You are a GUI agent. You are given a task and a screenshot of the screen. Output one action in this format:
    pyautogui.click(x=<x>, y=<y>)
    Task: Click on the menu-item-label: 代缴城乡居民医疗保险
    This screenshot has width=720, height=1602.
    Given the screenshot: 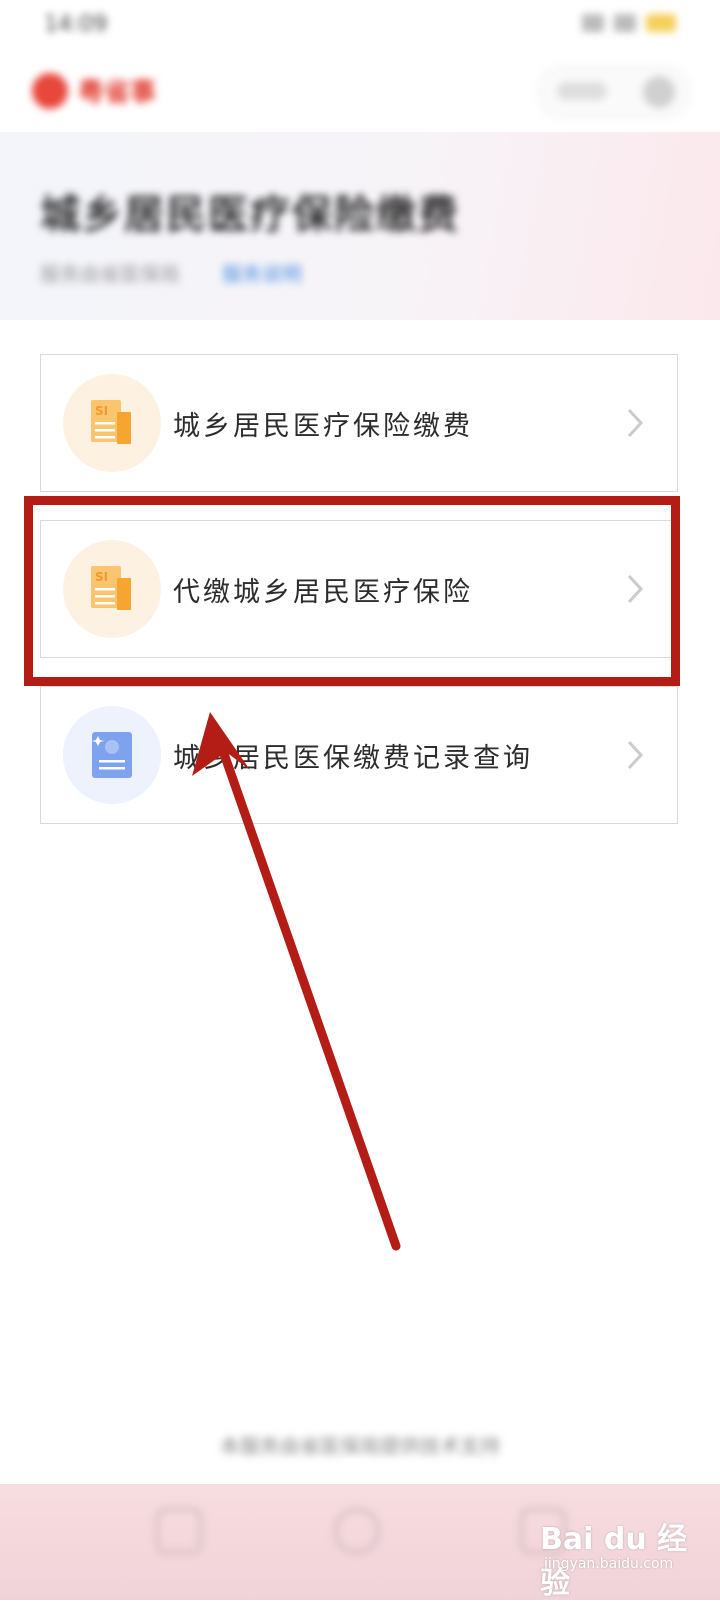 What is the action you would take?
    pyautogui.click(x=323, y=592)
    